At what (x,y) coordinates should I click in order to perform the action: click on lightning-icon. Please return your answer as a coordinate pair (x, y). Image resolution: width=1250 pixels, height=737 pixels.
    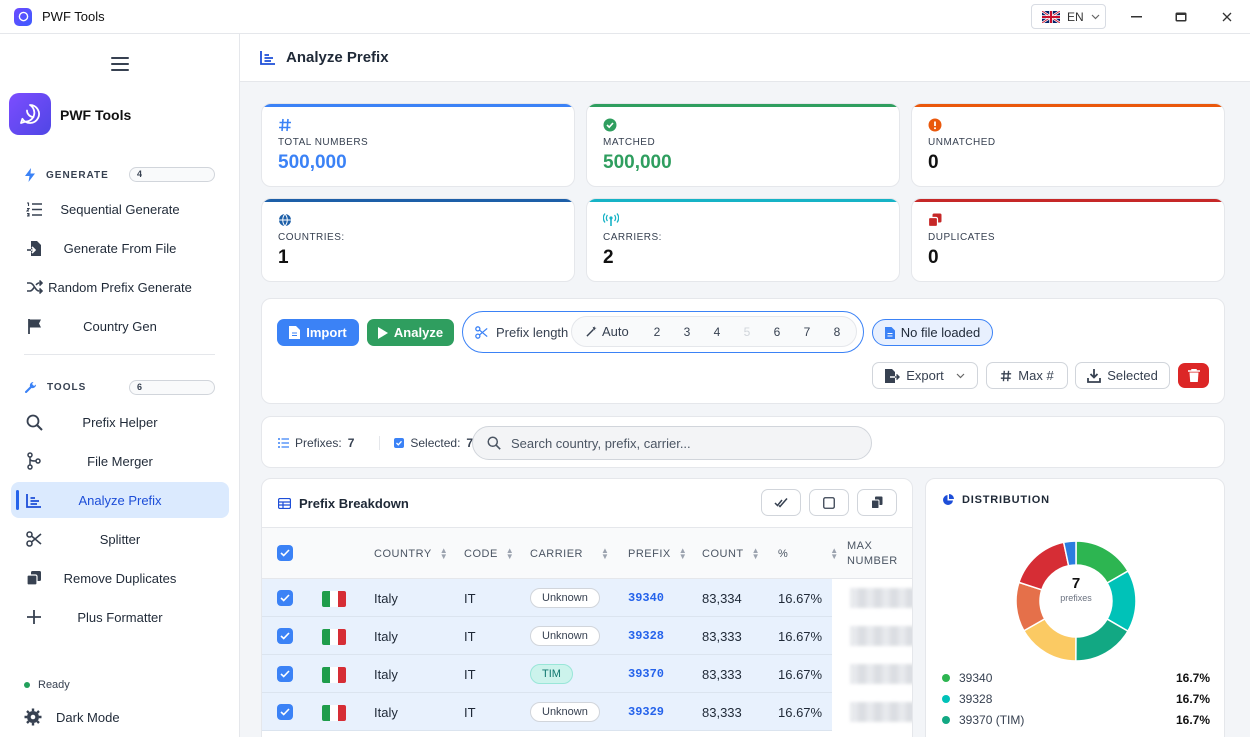
    Looking at the image, I should click on (30, 175).